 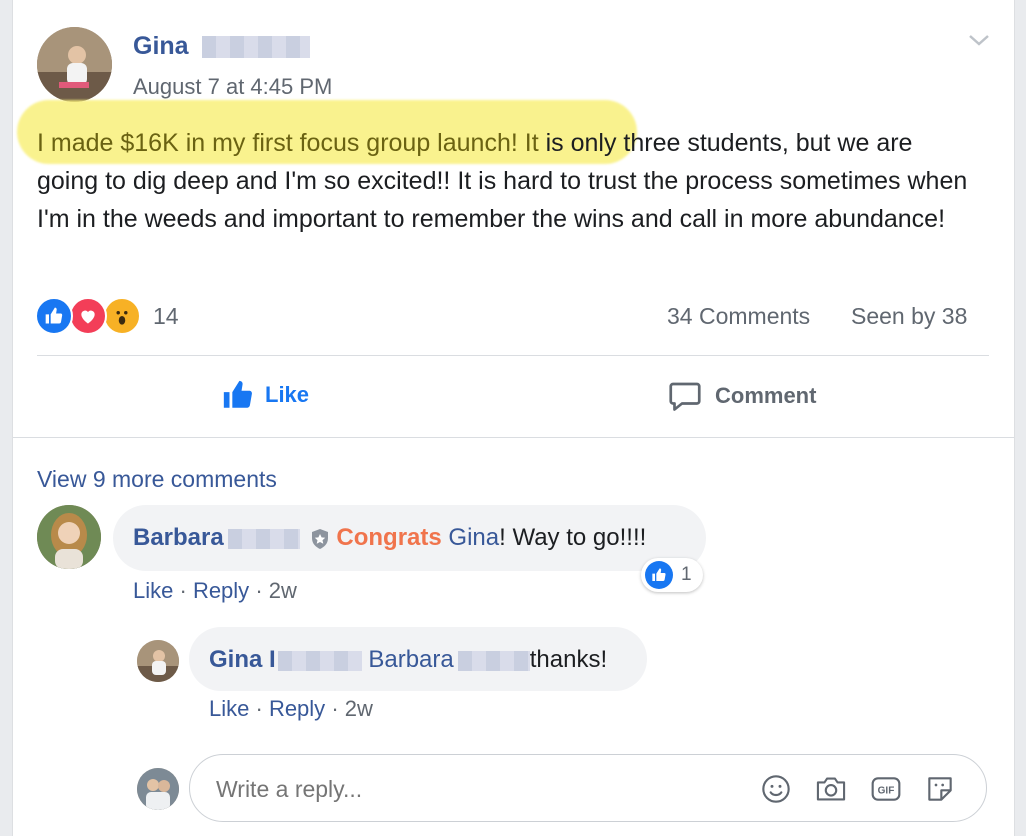 I want to click on wow-reaction-icon, so click(x=122, y=316).